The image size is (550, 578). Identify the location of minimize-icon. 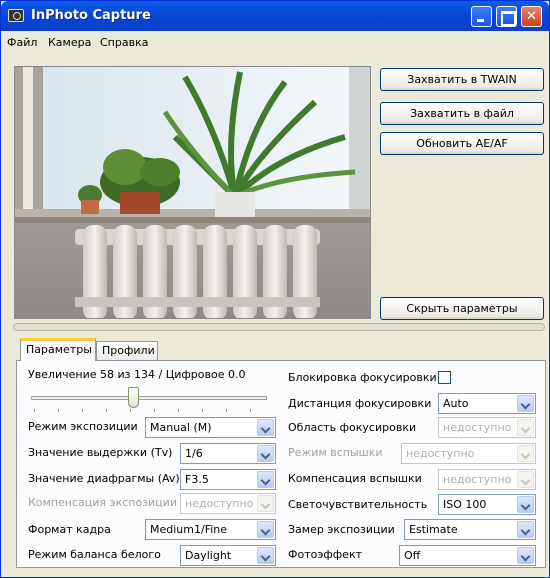
(481, 16).